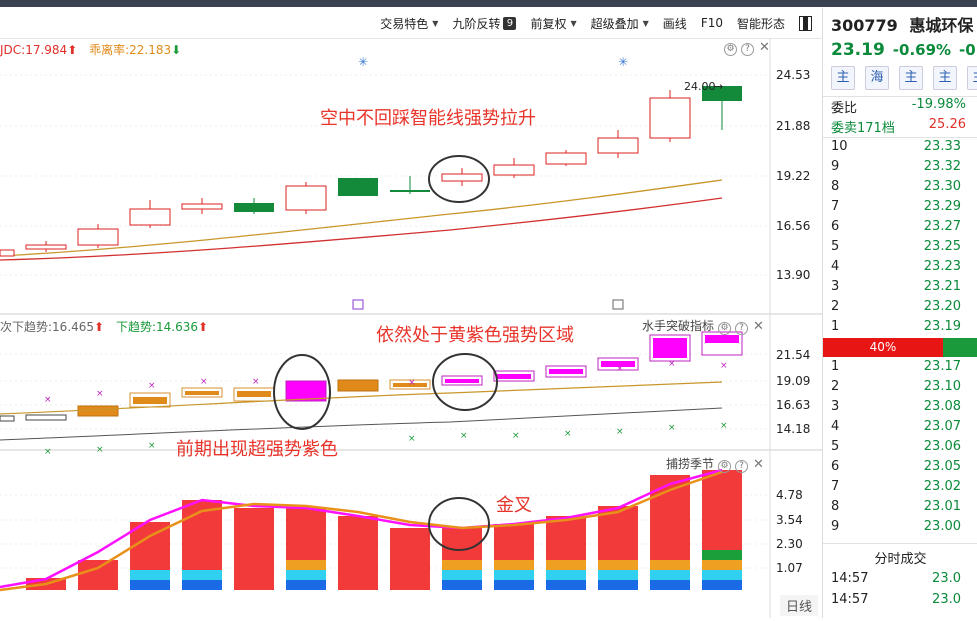 The image size is (977, 621). I want to click on fishing-bar, so click(358, 553).